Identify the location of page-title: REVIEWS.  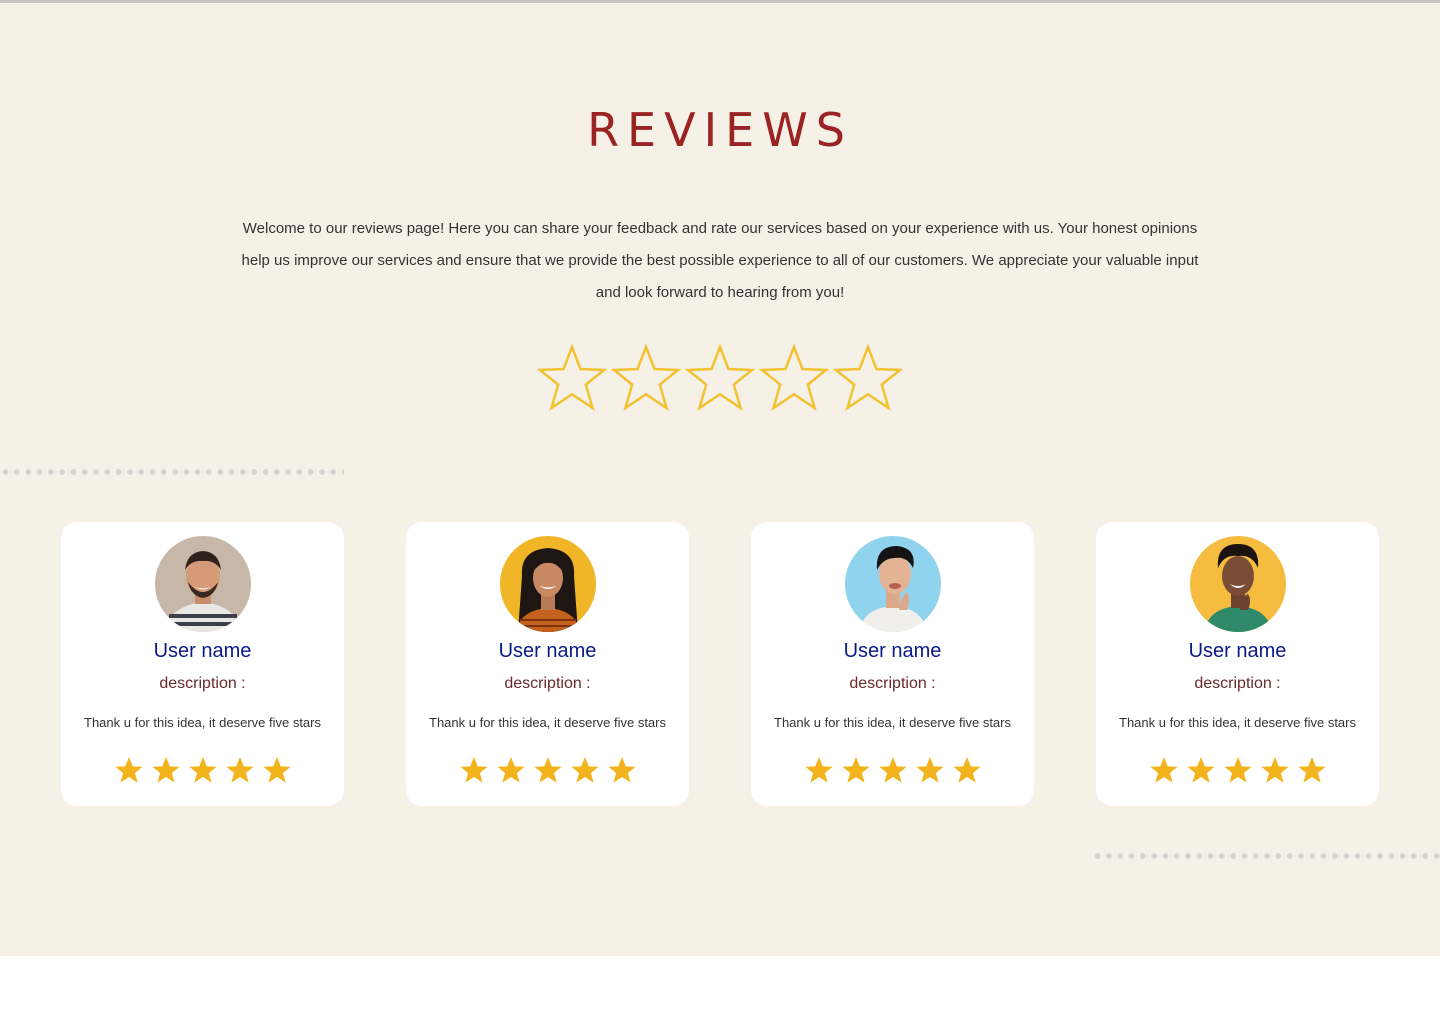
(720, 130).